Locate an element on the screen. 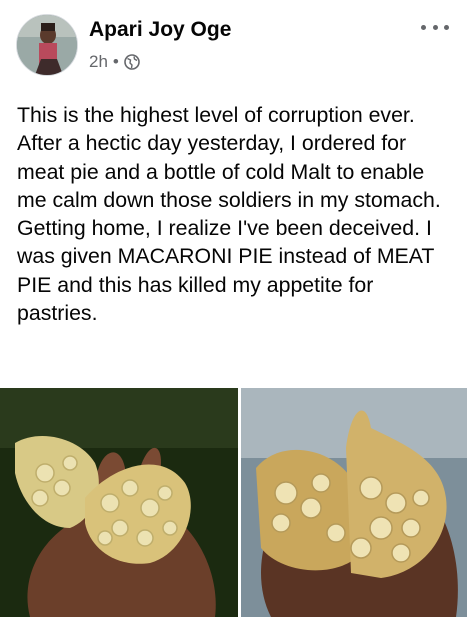 Image resolution: width=467 pixels, height=617 pixels. post-meta: 2h • is located at coordinates (114, 62).